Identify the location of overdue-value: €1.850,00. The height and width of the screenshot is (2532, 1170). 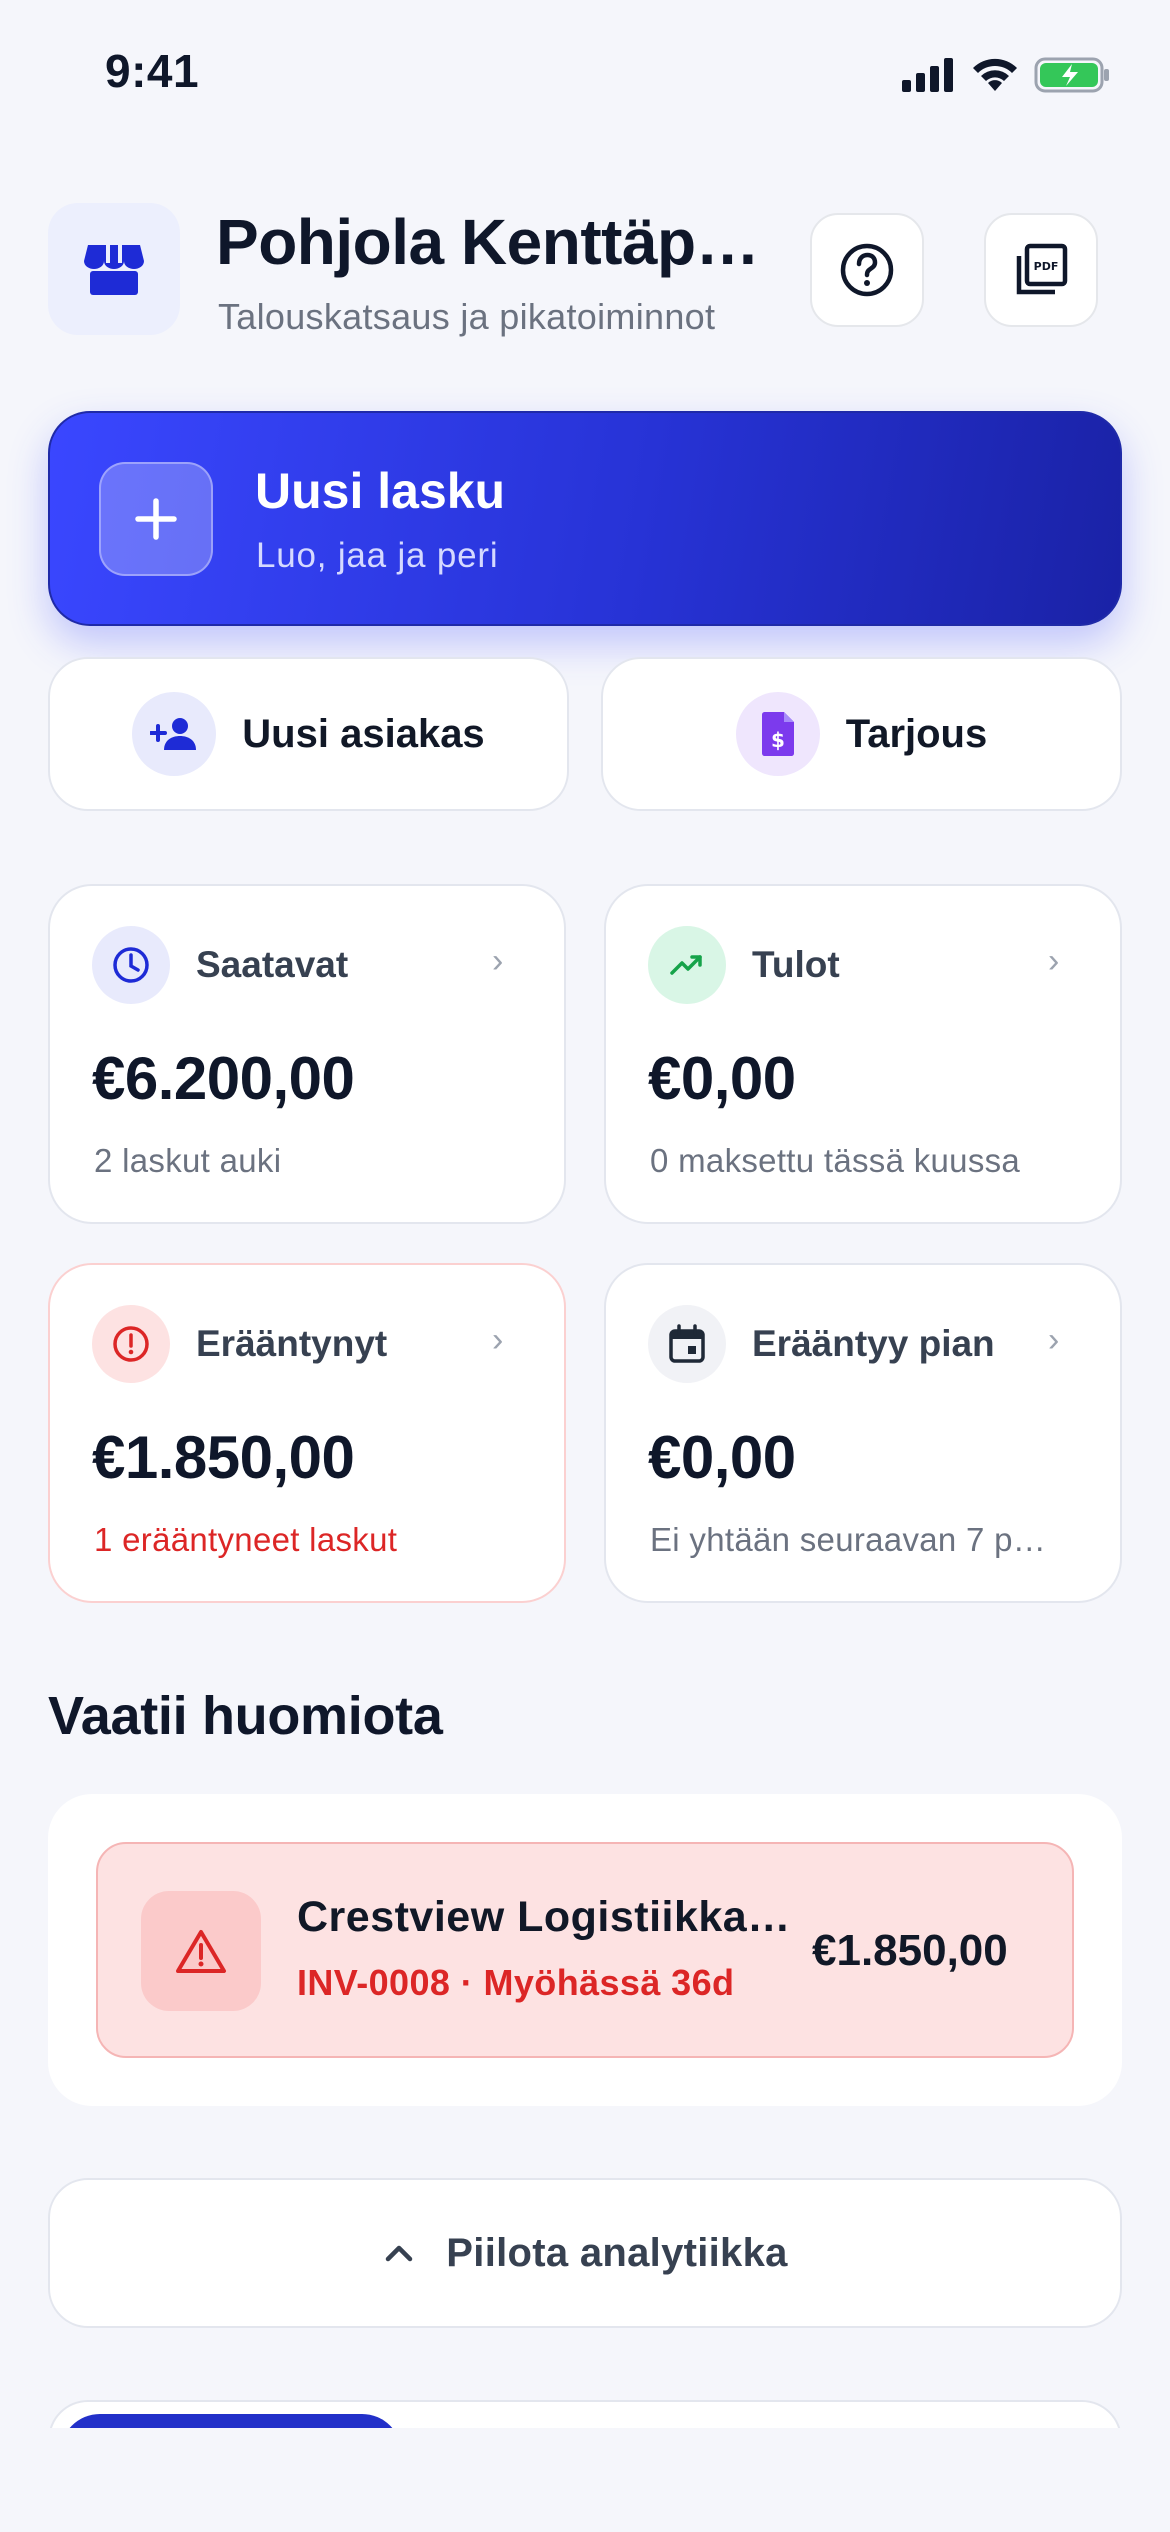
(223, 1457).